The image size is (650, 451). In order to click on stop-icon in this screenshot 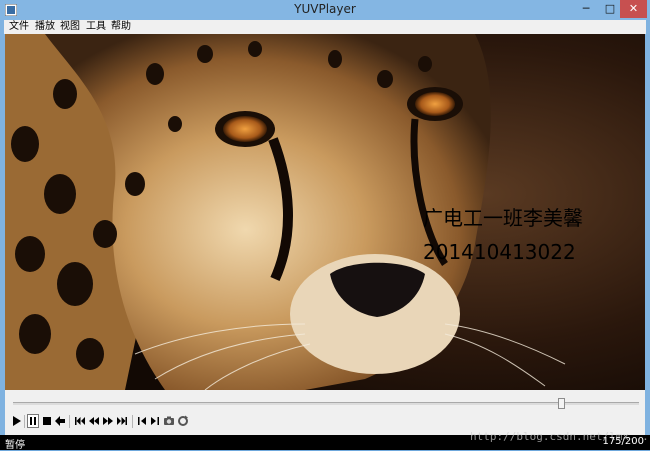, I will do `click(47, 421)`.